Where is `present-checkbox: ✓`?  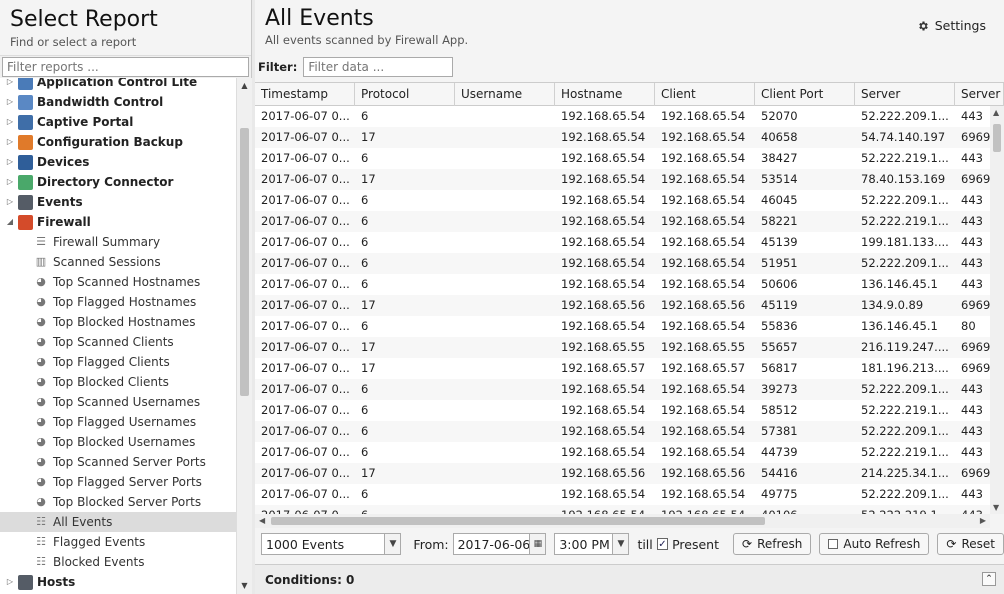
present-checkbox: ✓ is located at coordinates (662, 544).